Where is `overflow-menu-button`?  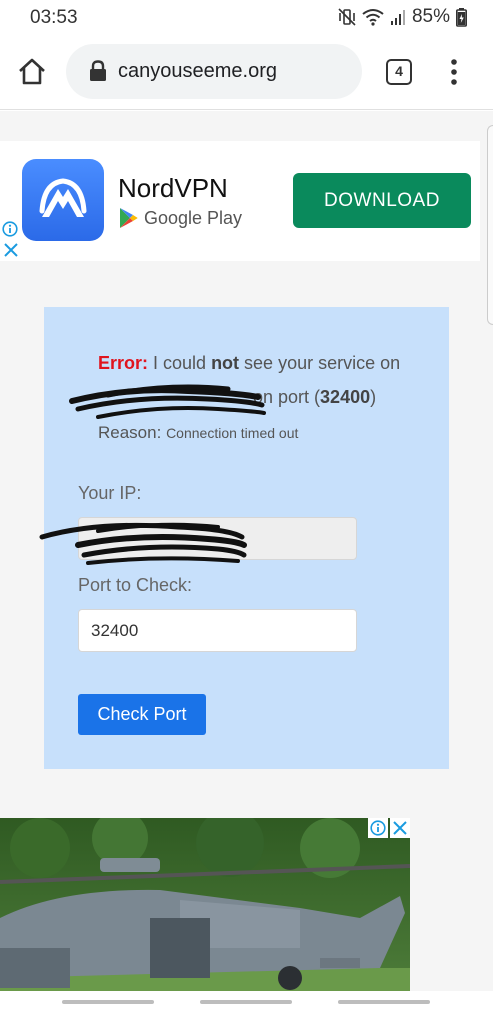
overflow-menu-button is located at coordinates (454, 72).